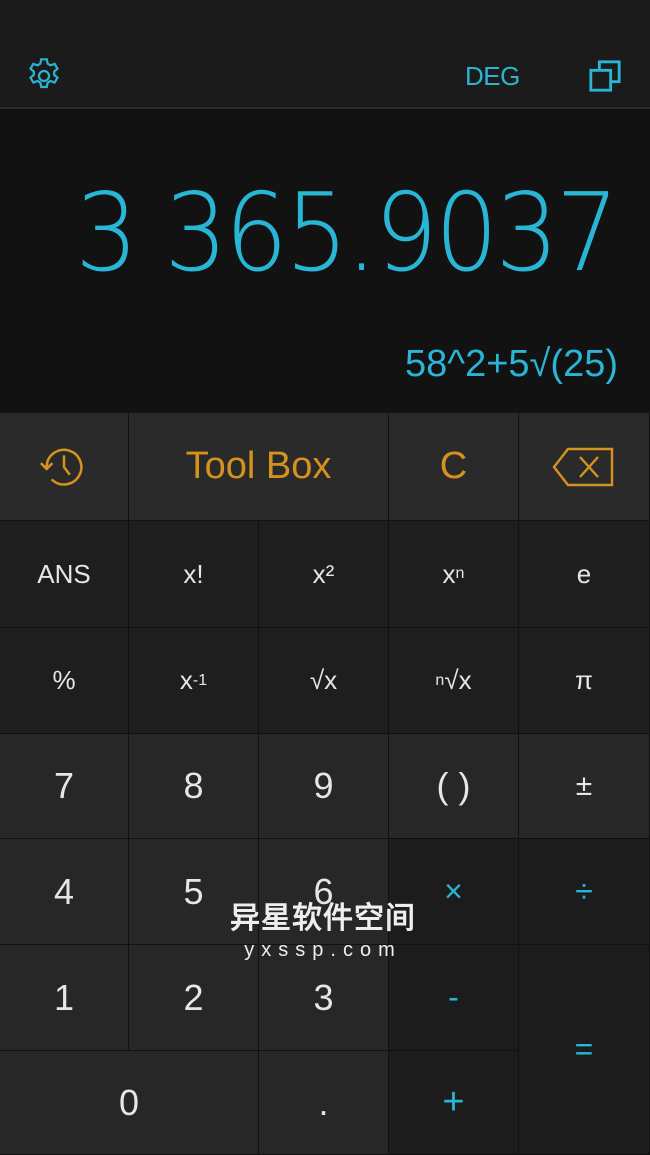 This screenshot has width=650, height=1155. What do you see at coordinates (194, 998) in the screenshot?
I see `key-2: 2` at bounding box center [194, 998].